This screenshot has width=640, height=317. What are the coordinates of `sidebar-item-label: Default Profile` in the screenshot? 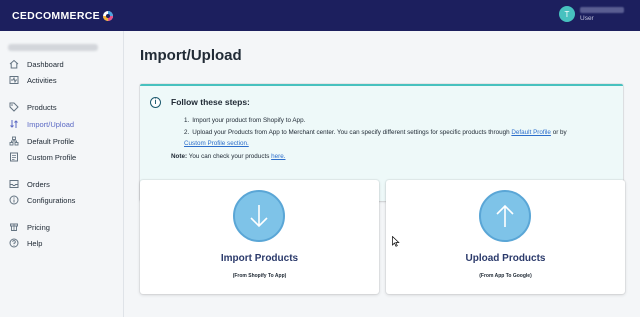 It's located at (51, 141).